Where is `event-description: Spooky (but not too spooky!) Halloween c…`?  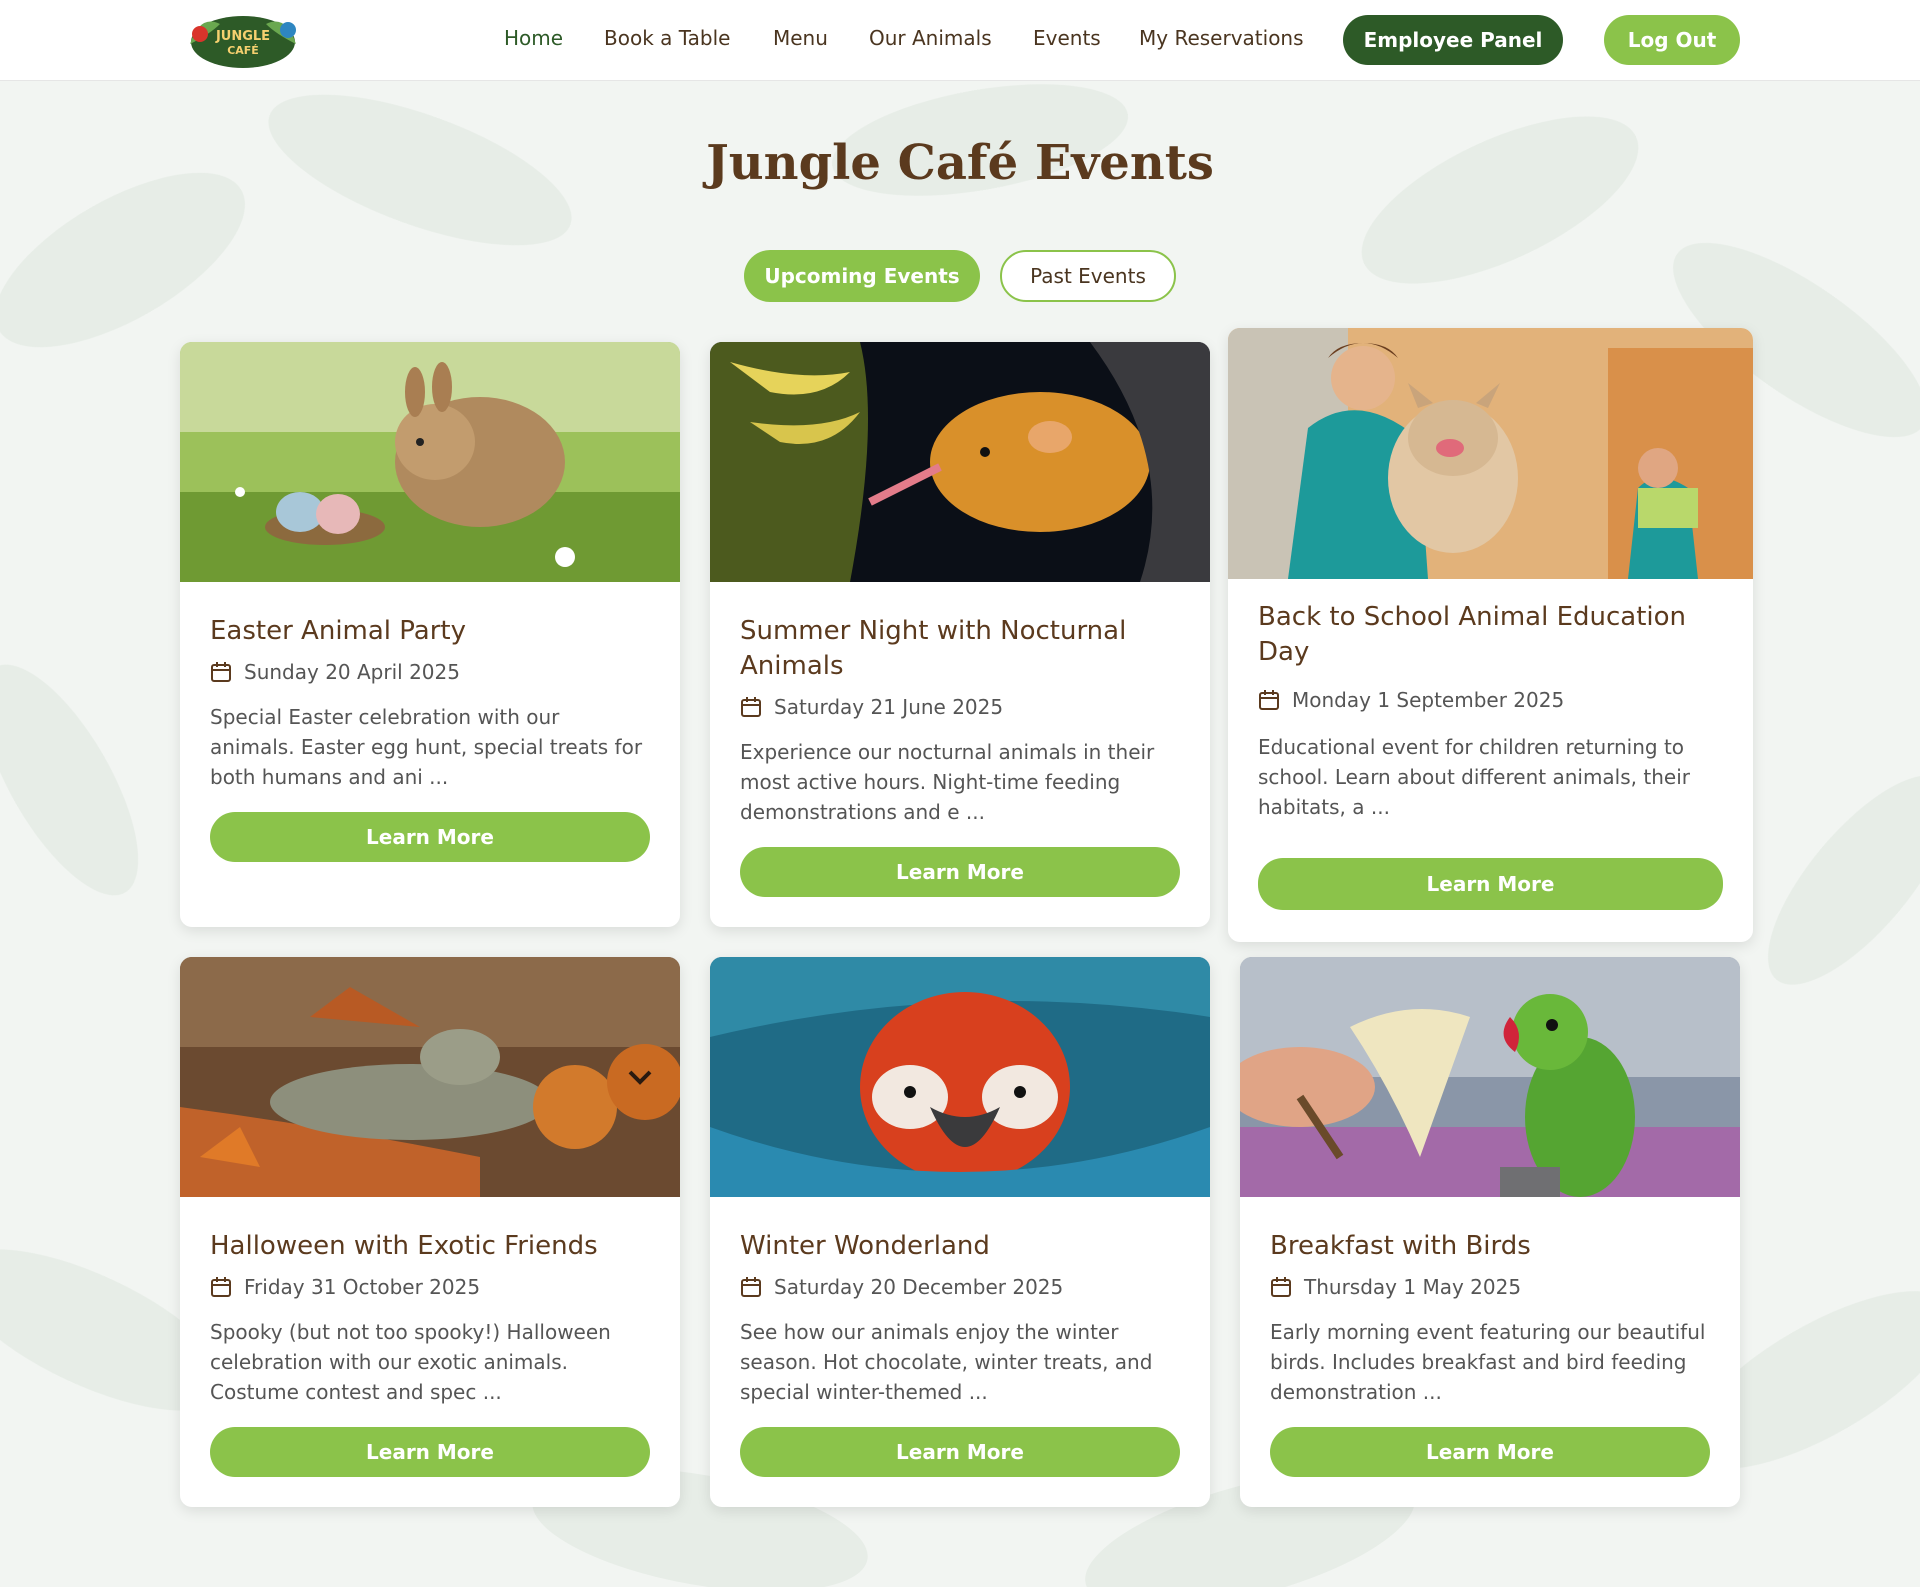
event-description: Spooky (but not too spooky!) Halloween c… is located at coordinates (410, 1362).